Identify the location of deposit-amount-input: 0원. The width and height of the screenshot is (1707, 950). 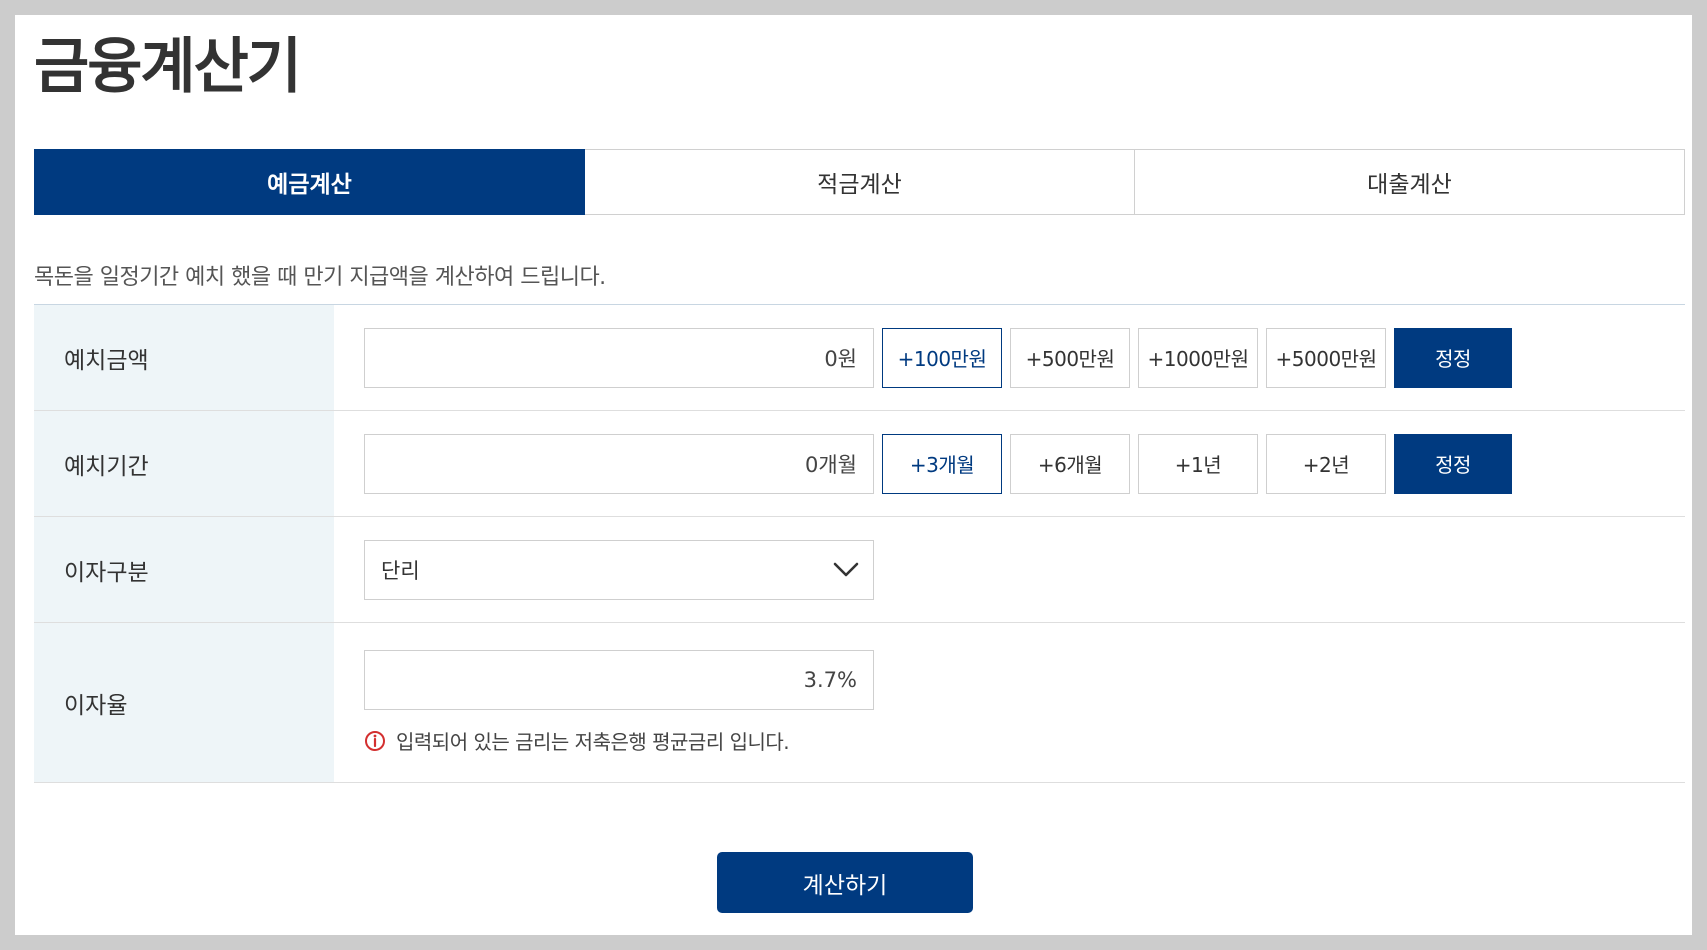
(619, 357).